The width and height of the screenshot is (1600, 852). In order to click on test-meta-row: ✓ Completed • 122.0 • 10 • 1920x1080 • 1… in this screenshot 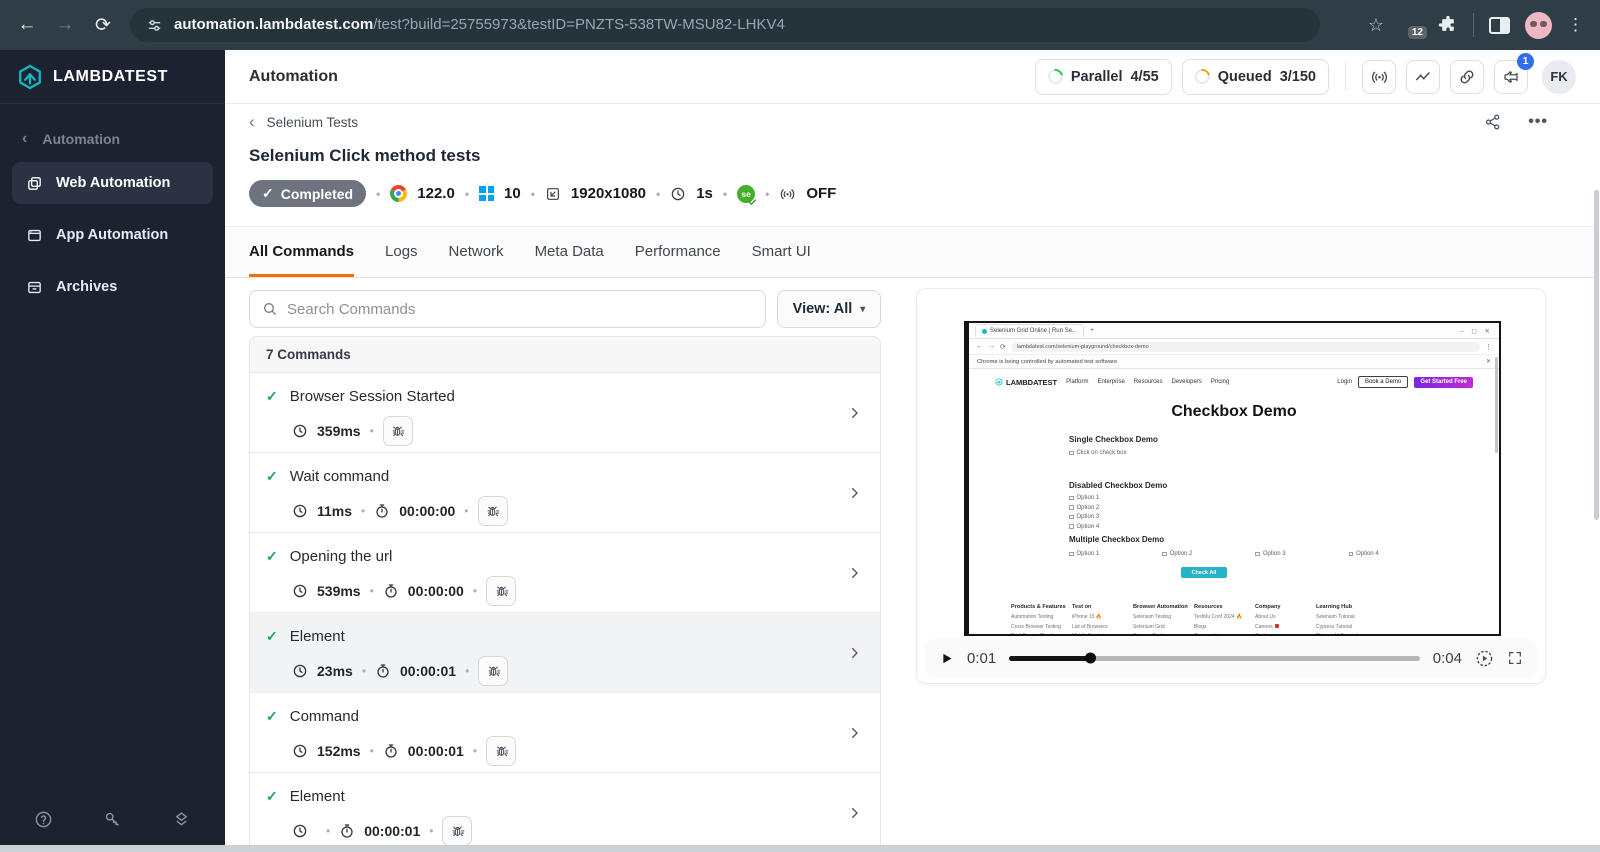, I will do `click(542, 193)`.